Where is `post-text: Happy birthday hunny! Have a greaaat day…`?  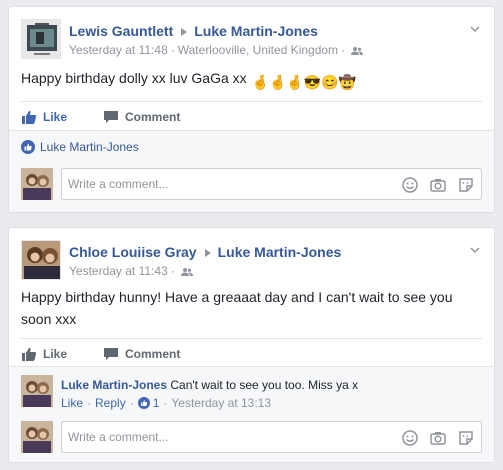 post-text: Happy birthday hunny! Have a greaaat day… is located at coordinates (237, 308).